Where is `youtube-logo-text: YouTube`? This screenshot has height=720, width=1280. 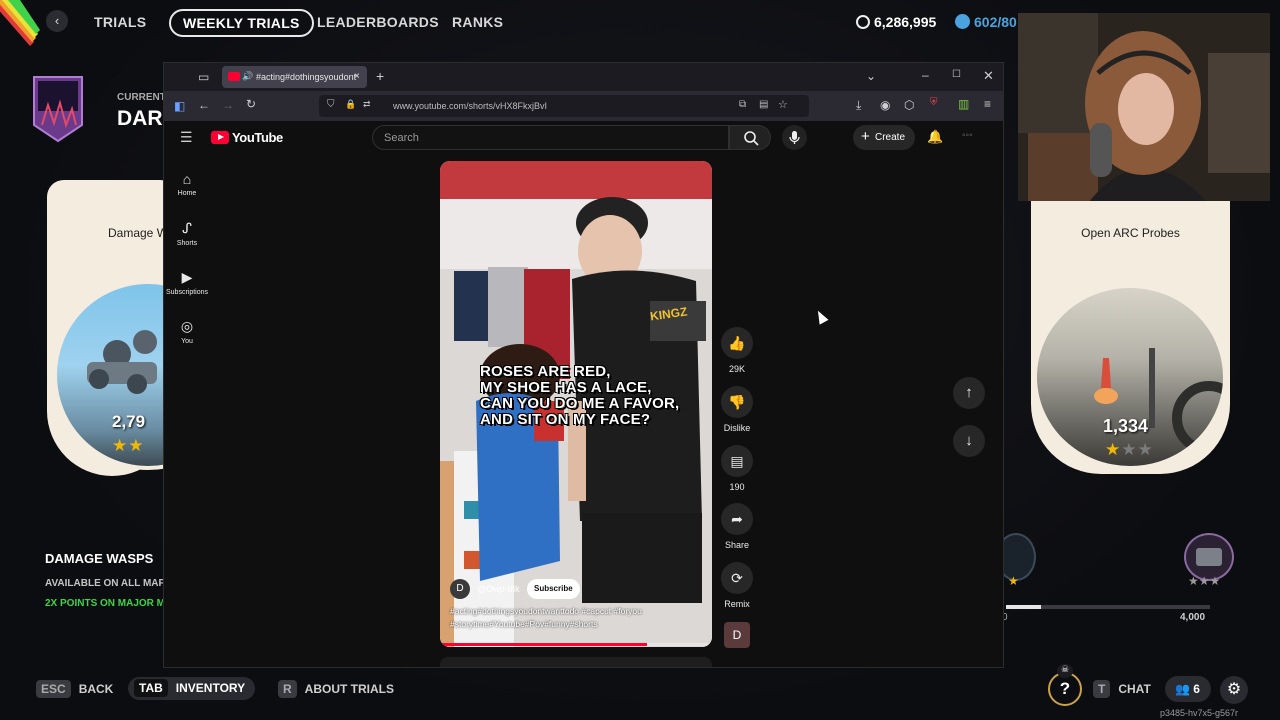 youtube-logo-text: YouTube is located at coordinates (257, 137).